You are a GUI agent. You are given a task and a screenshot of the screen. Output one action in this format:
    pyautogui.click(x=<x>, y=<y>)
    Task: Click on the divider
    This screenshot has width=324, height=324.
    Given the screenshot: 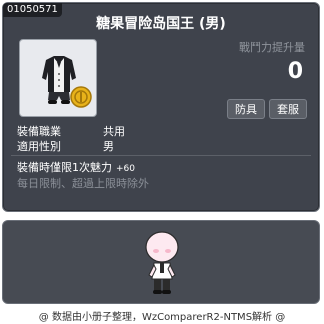 What is the action you would take?
    pyautogui.click(x=161, y=155)
    